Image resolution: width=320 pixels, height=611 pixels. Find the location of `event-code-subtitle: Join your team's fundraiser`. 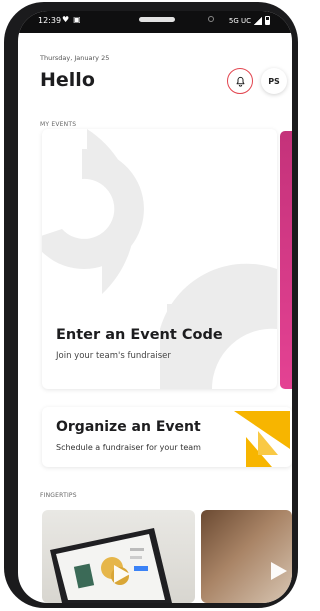

event-code-subtitle: Join your team's fundraiser is located at coordinates (113, 356).